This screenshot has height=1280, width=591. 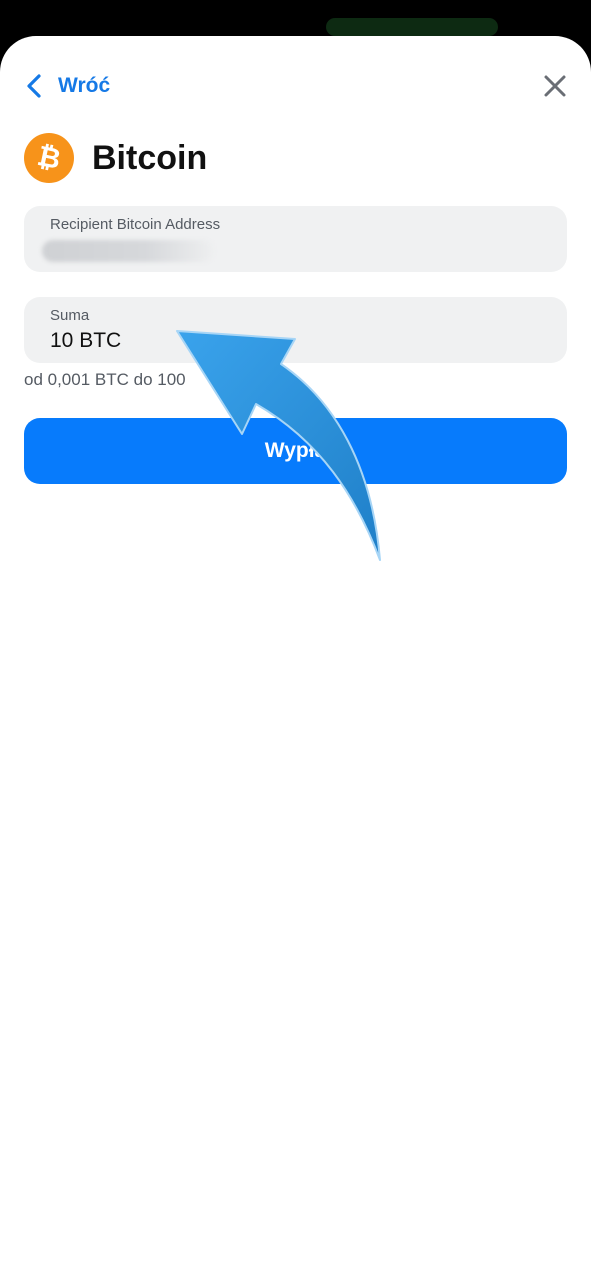 What do you see at coordinates (34, 86) in the screenshot?
I see `chevron-left-icon` at bounding box center [34, 86].